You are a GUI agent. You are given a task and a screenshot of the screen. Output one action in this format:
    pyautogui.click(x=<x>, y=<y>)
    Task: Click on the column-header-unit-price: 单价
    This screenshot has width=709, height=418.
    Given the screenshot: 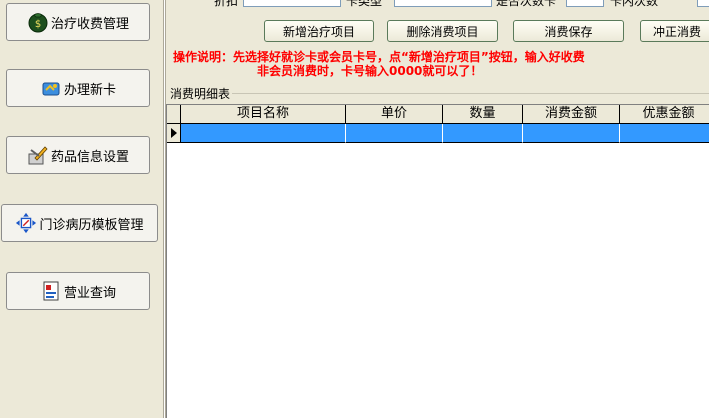 What is the action you would take?
    pyautogui.click(x=394, y=114)
    